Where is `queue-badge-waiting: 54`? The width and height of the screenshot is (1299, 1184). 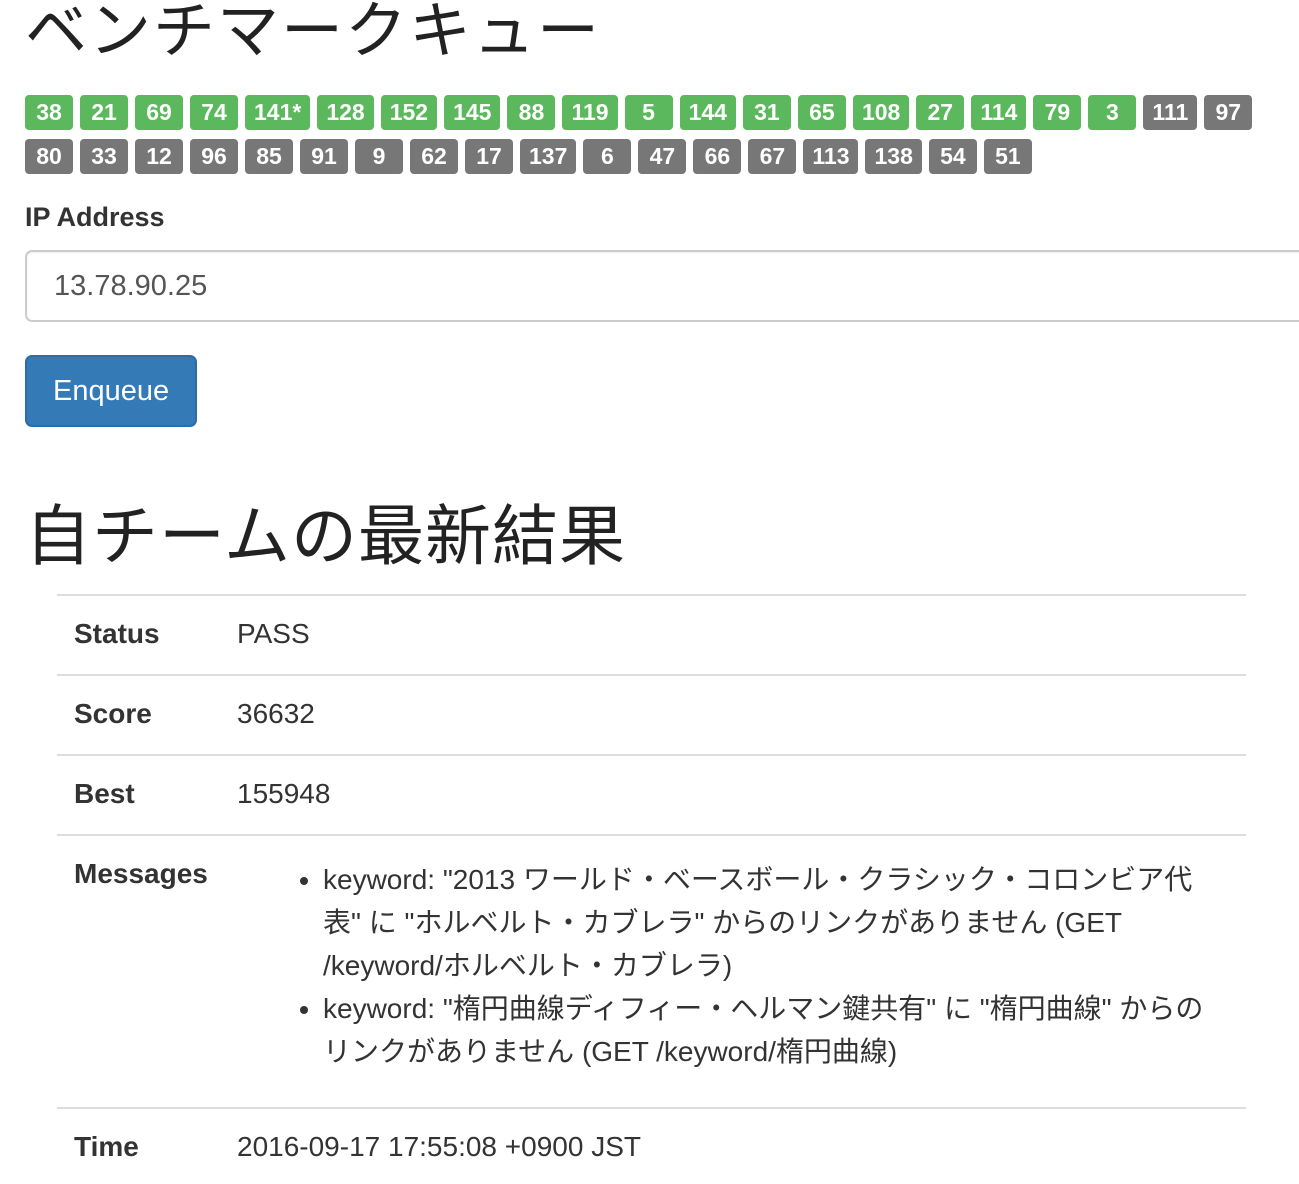 queue-badge-waiting: 54 is located at coordinates (952, 156).